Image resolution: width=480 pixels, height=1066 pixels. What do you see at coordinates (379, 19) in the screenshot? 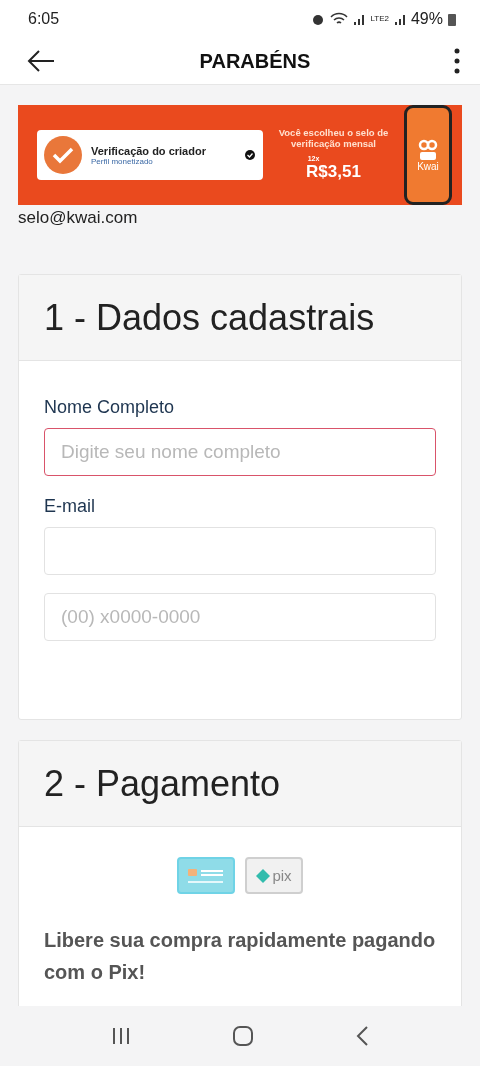
I see `network-label: LTE2` at bounding box center [379, 19].